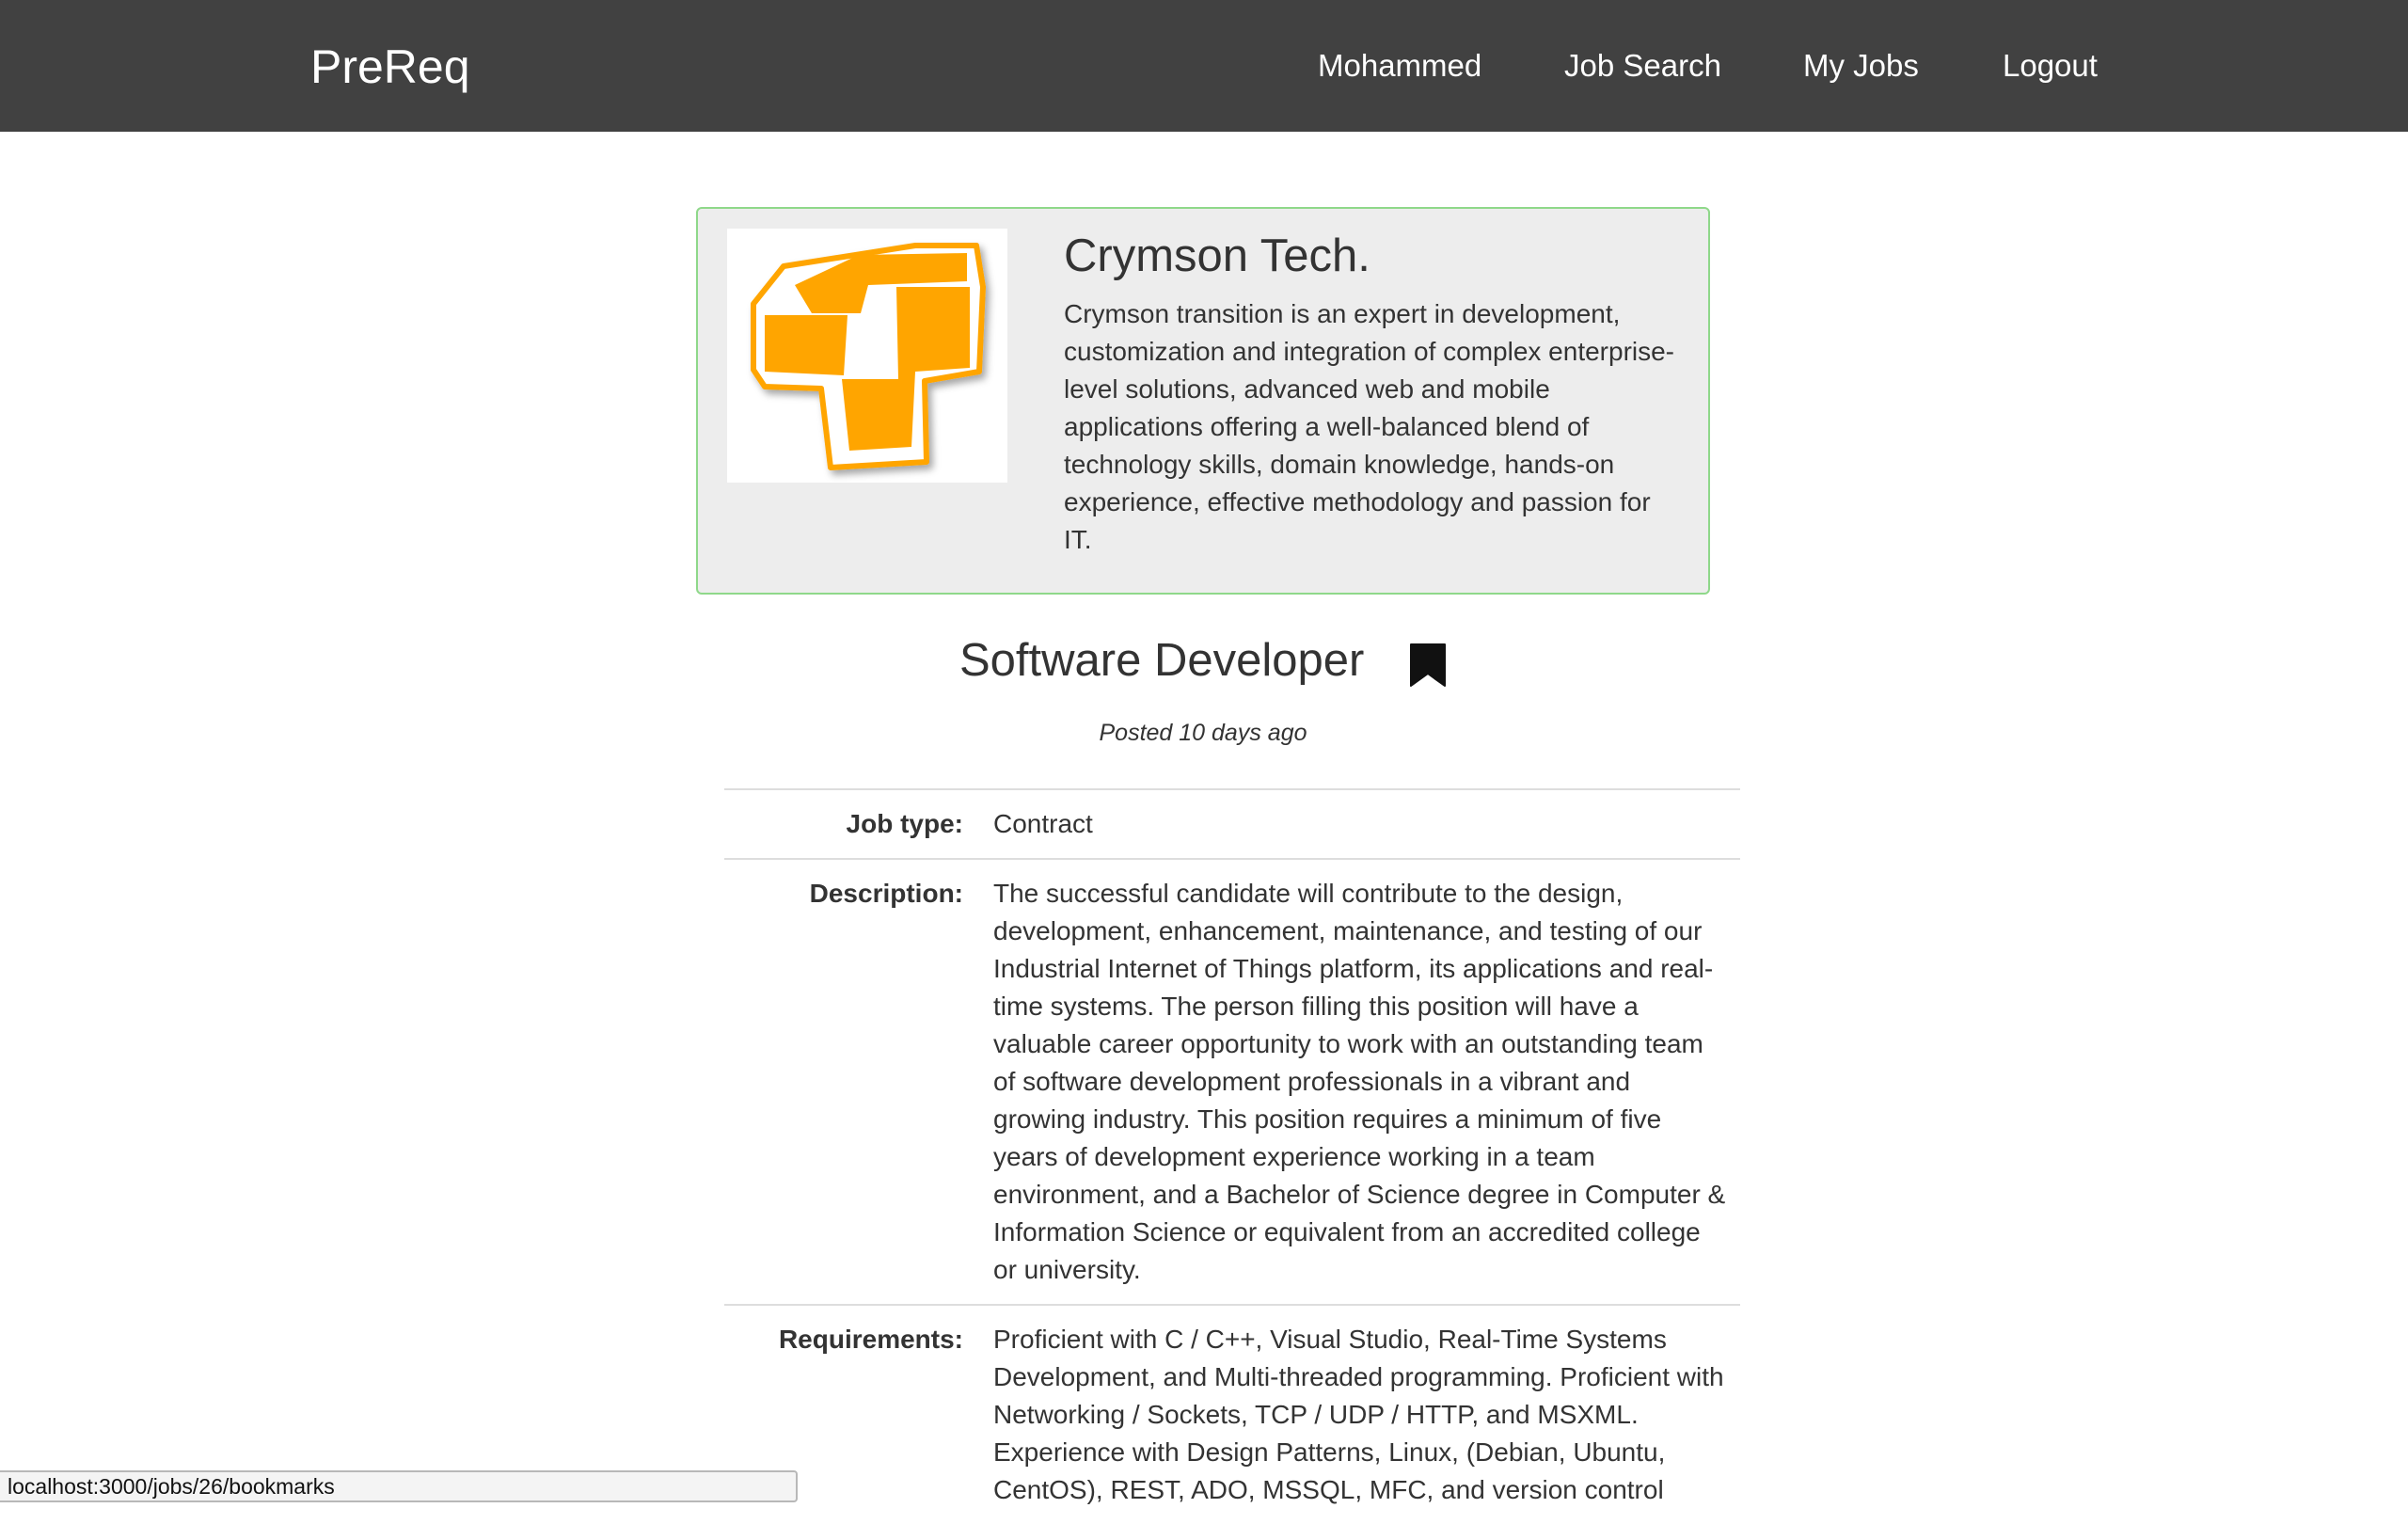 The width and height of the screenshot is (2408, 1524). Describe the element at coordinates (399, 1486) in the screenshot. I see `browser-status-bar: localhost:3000/jobs/26/bookmarks` at that location.